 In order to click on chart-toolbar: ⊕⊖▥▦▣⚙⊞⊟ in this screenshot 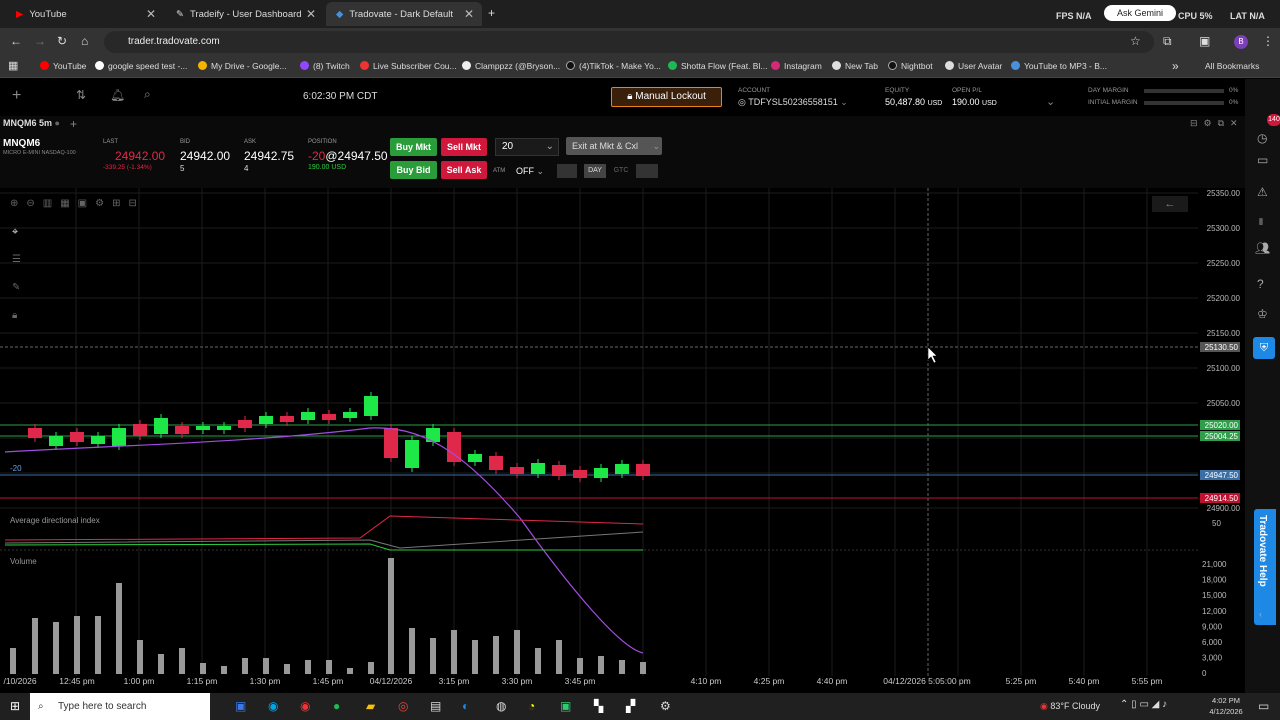, I will do `click(77, 203)`.